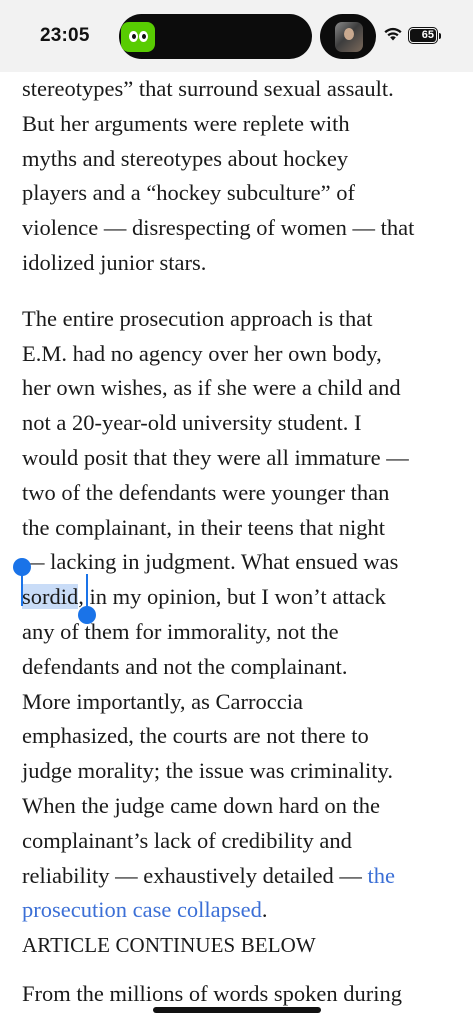  Describe the element at coordinates (192, 423) in the screenshot. I see `paragraph-line: not a 20-year-old university student. I` at that location.